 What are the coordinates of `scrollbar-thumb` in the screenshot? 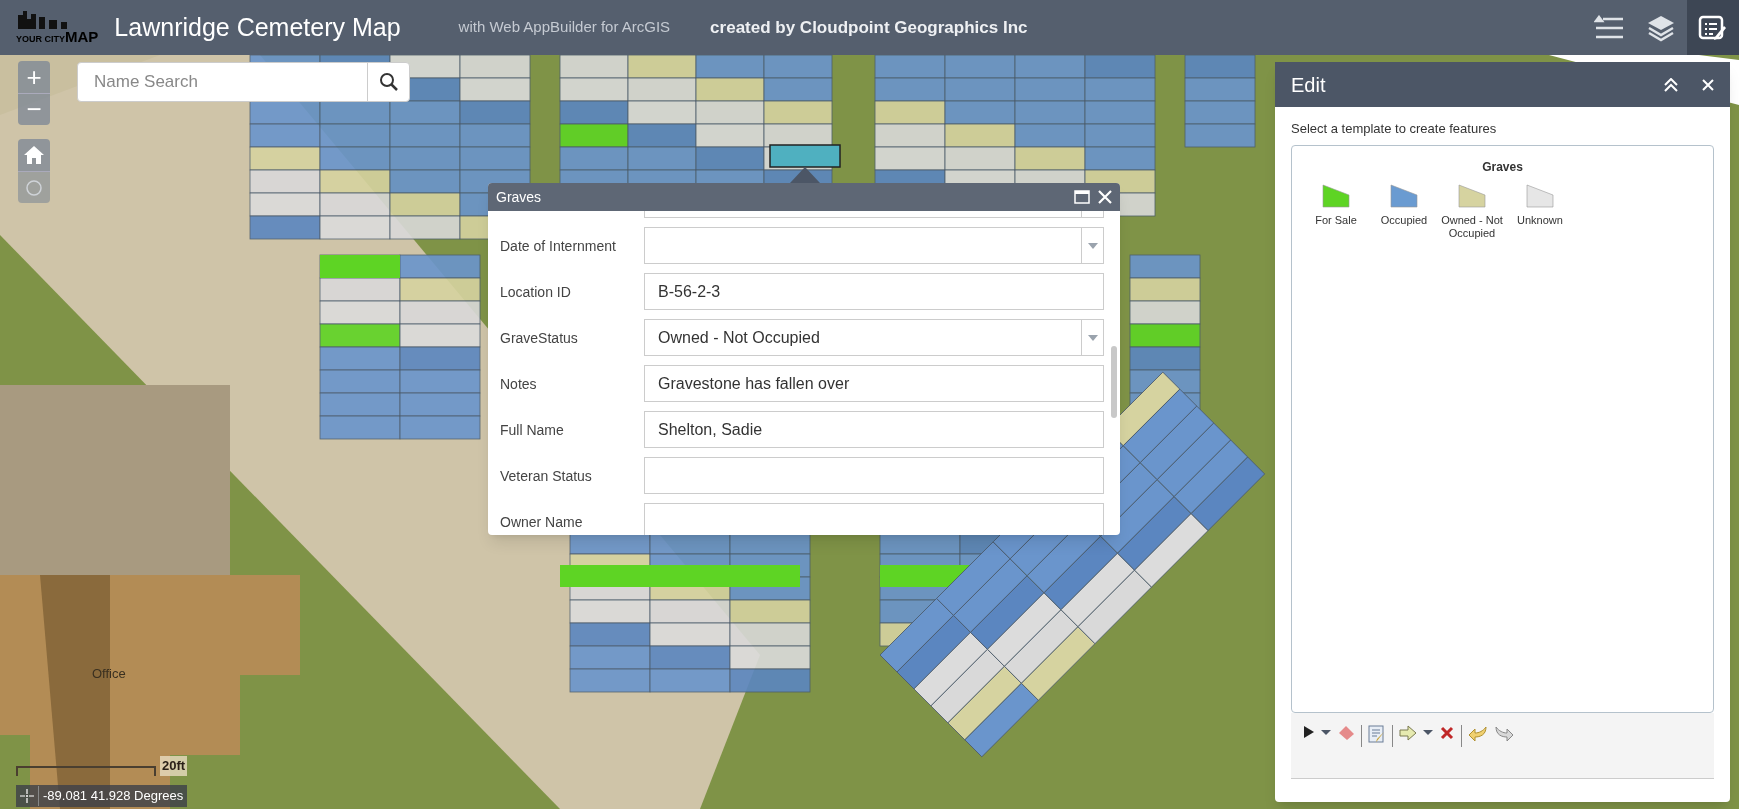 It's located at (1114, 382).